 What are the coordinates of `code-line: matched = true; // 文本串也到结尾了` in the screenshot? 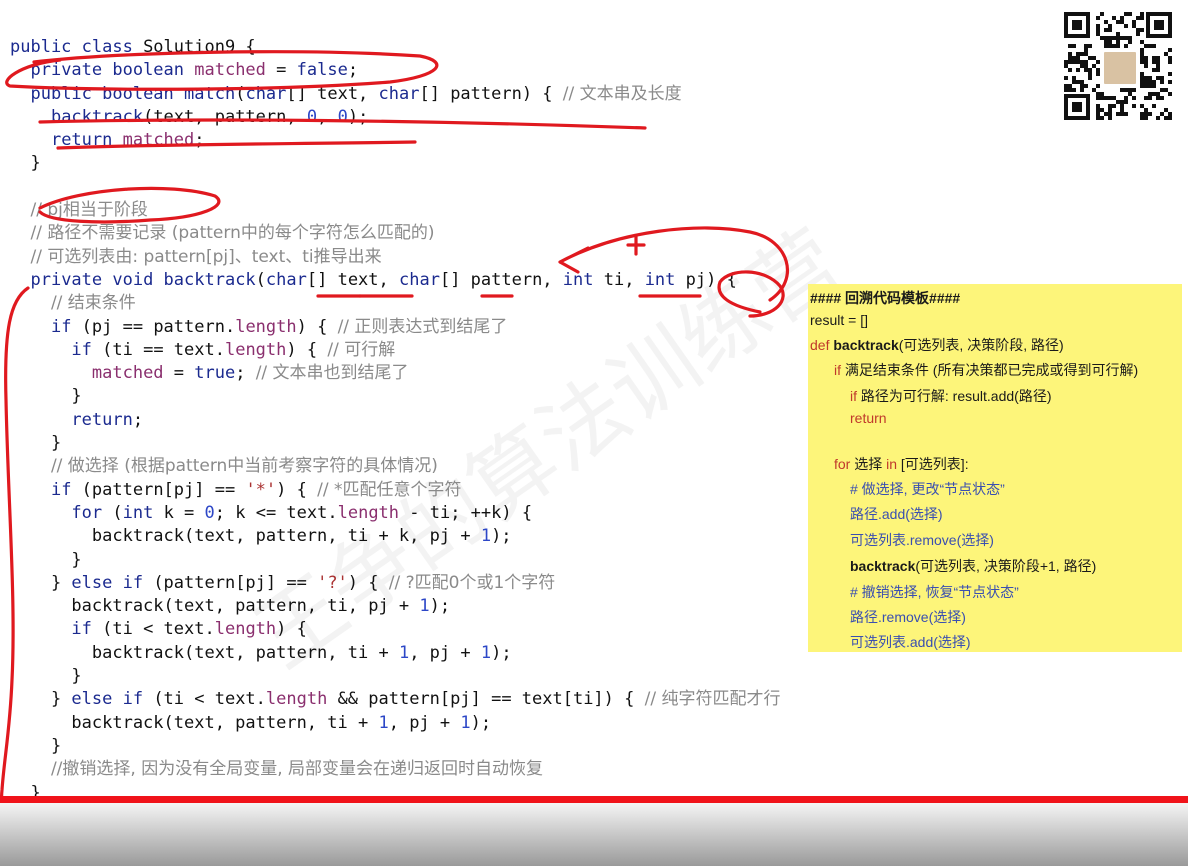 It's located at (395, 373).